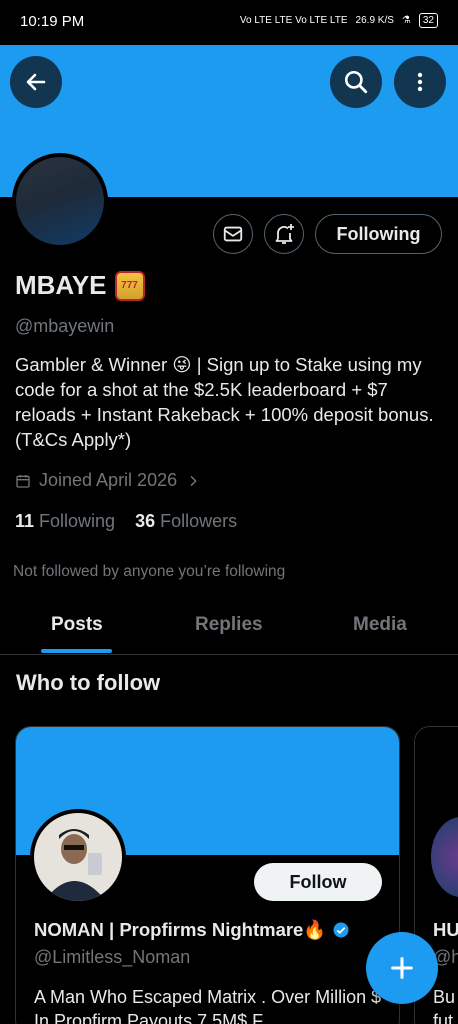  Describe the element at coordinates (341, 930) in the screenshot. I see `verified-badge-icon` at that location.